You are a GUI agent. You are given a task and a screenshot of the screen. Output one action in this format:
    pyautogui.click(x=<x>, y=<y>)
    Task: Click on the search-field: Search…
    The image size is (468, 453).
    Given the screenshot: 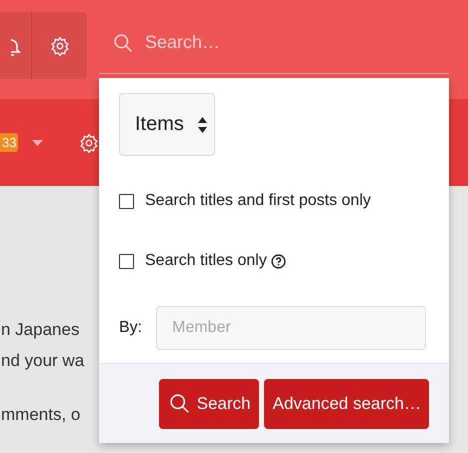 What is the action you would take?
    pyautogui.click(x=270, y=42)
    